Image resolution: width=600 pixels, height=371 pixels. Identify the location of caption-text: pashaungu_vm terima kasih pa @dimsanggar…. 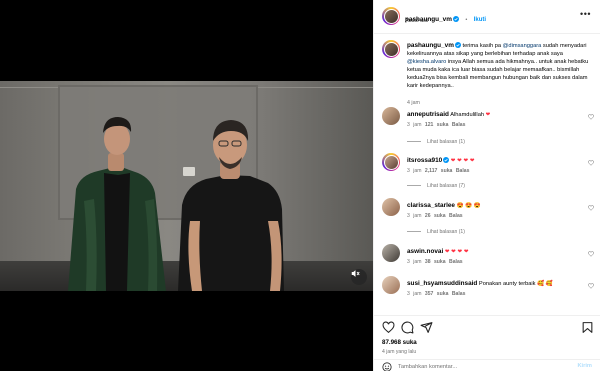
(501, 66).